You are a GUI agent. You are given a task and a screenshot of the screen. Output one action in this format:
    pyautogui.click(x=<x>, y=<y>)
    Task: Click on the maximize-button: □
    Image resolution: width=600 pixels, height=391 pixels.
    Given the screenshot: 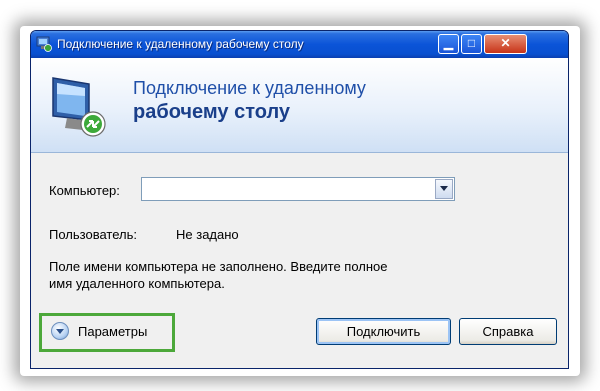 What is the action you would take?
    pyautogui.click(x=471, y=44)
    